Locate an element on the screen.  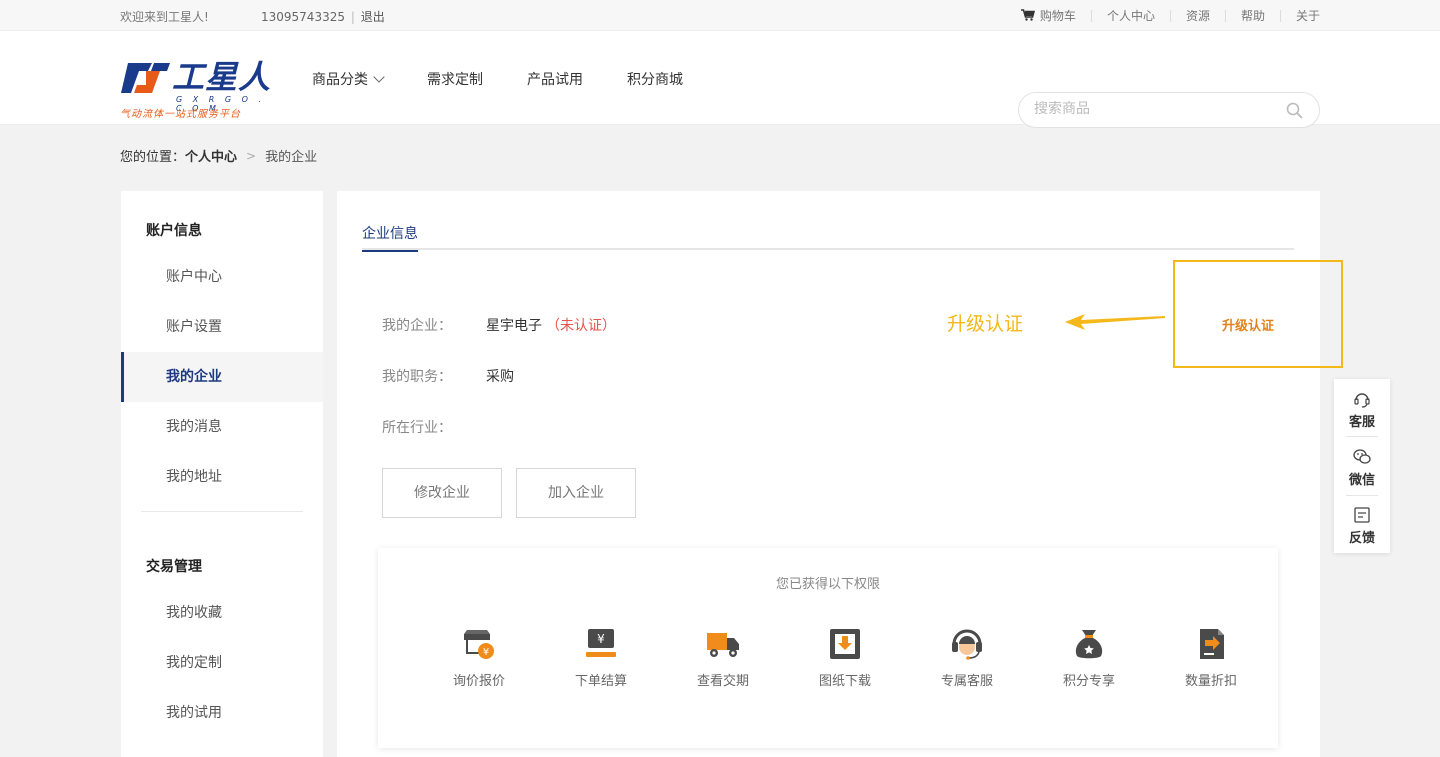
money-bag-icon is located at coordinates (1089, 644).